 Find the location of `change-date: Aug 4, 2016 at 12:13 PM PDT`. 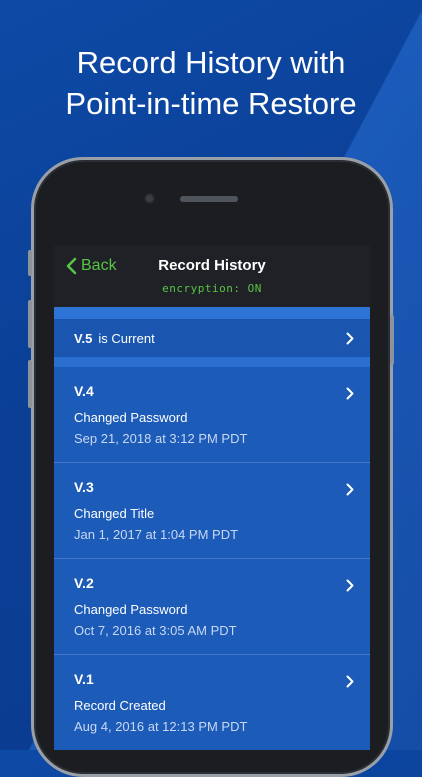

change-date: Aug 4, 2016 at 12:13 PM PDT is located at coordinates (161, 726).